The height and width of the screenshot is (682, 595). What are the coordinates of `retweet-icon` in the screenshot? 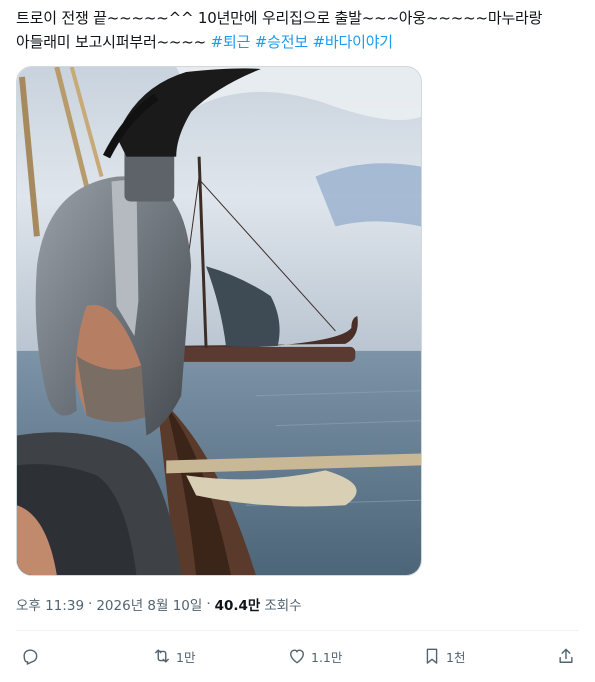 It's located at (162, 656).